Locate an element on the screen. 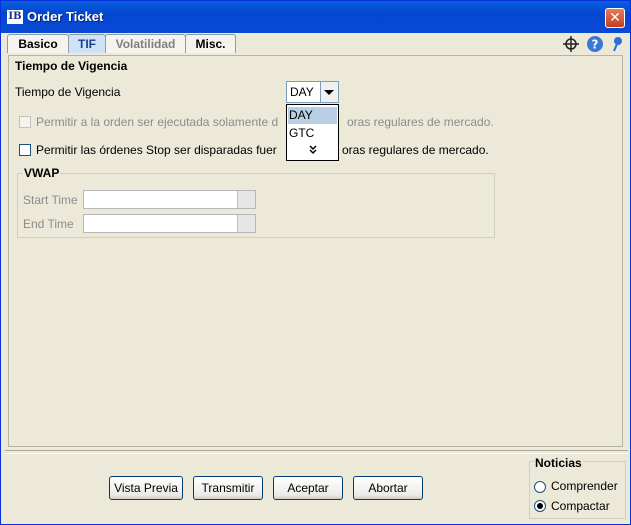 The image size is (631, 525). radio-comprender-label: Comprender is located at coordinates (584, 486).